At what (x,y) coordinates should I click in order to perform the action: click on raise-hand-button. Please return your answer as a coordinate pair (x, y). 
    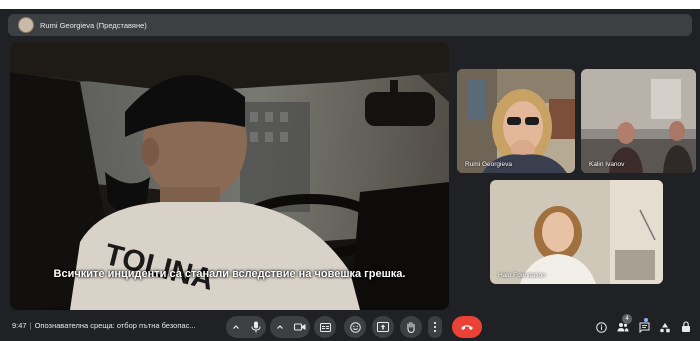
    Looking at the image, I should click on (411, 327).